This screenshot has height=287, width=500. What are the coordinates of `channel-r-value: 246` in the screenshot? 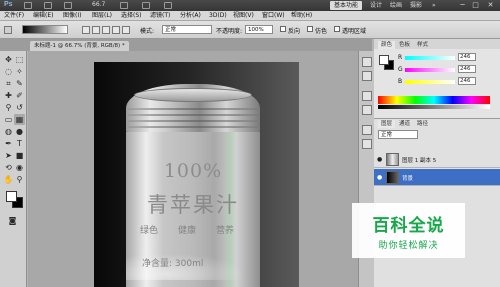 It's located at (467, 57).